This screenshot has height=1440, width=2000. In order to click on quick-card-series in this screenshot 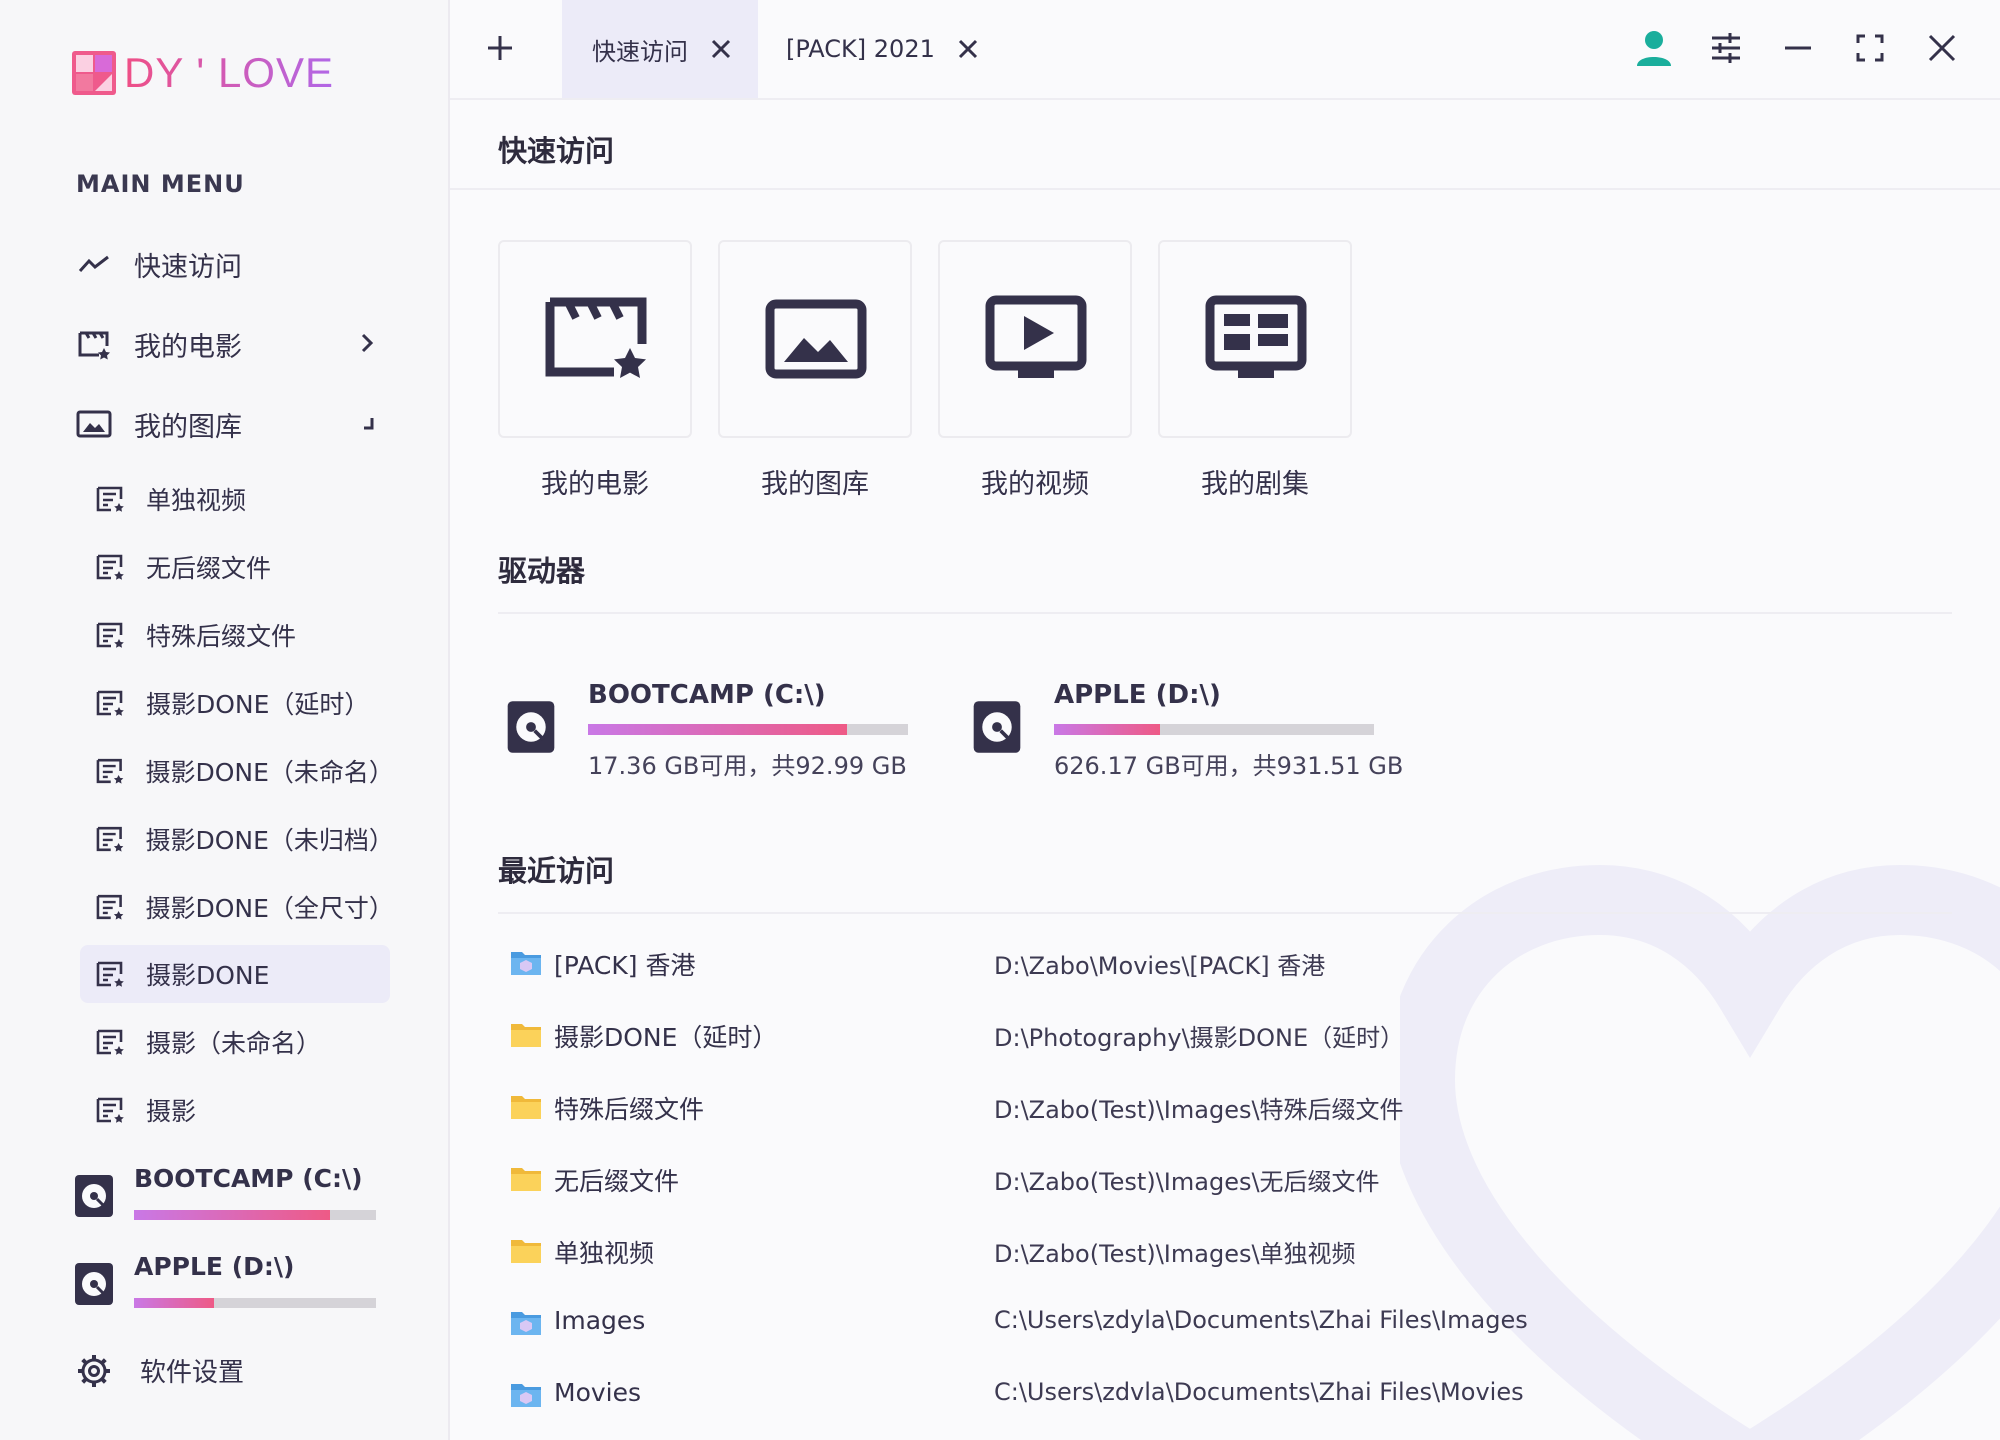, I will do `click(1255, 339)`.